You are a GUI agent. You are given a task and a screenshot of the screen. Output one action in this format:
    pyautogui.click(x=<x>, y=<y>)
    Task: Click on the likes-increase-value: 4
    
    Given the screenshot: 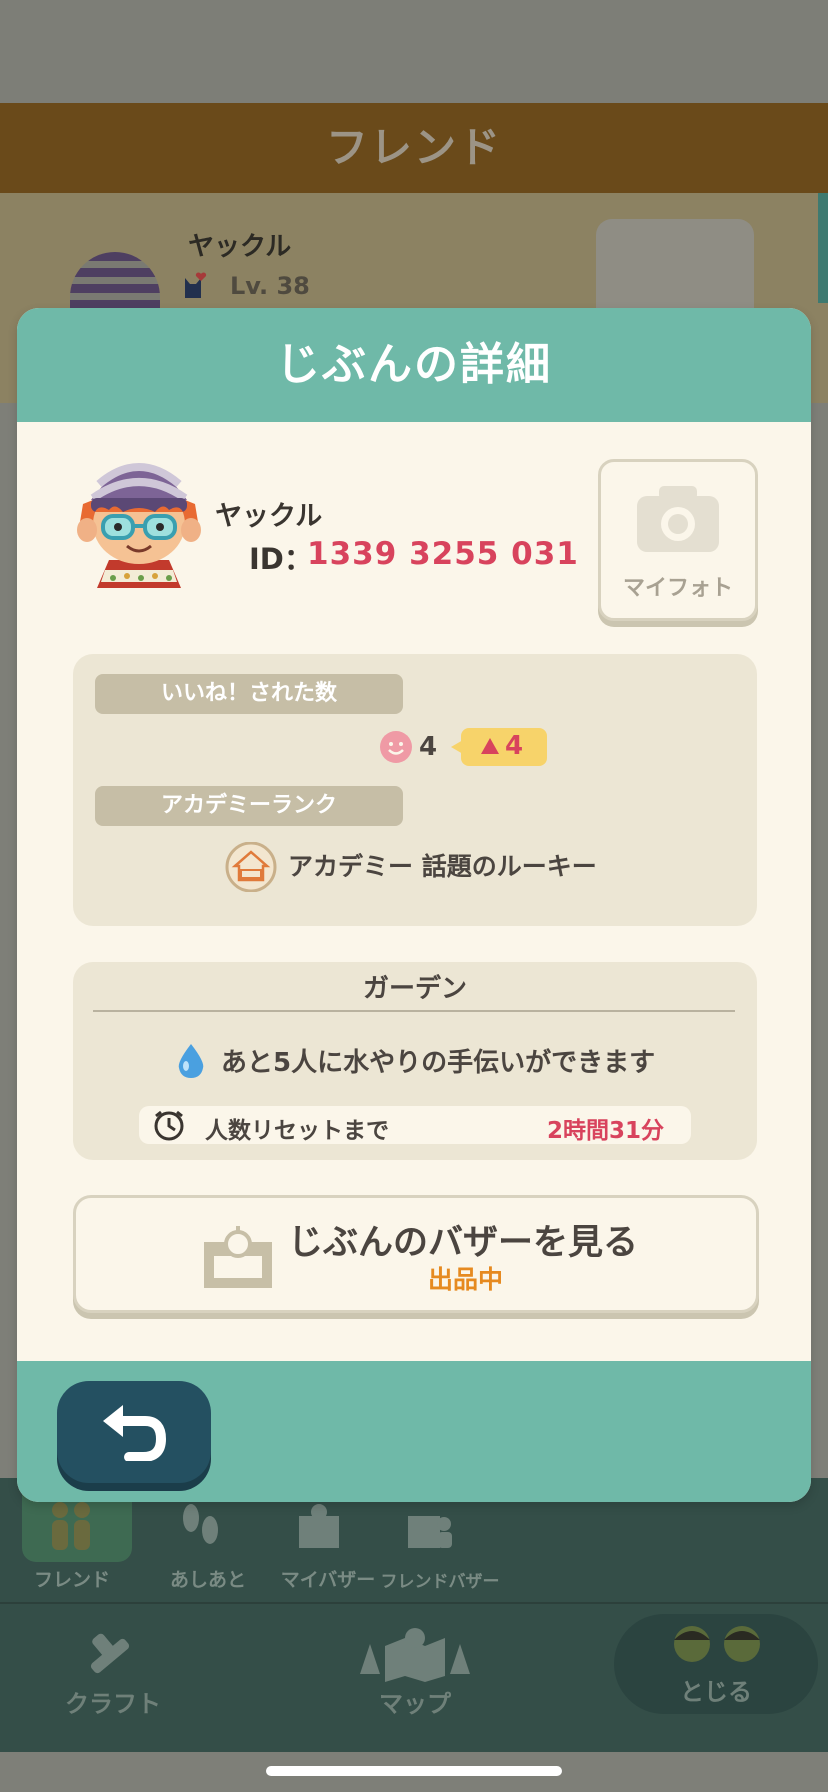 What is the action you would take?
    pyautogui.click(x=514, y=746)
    